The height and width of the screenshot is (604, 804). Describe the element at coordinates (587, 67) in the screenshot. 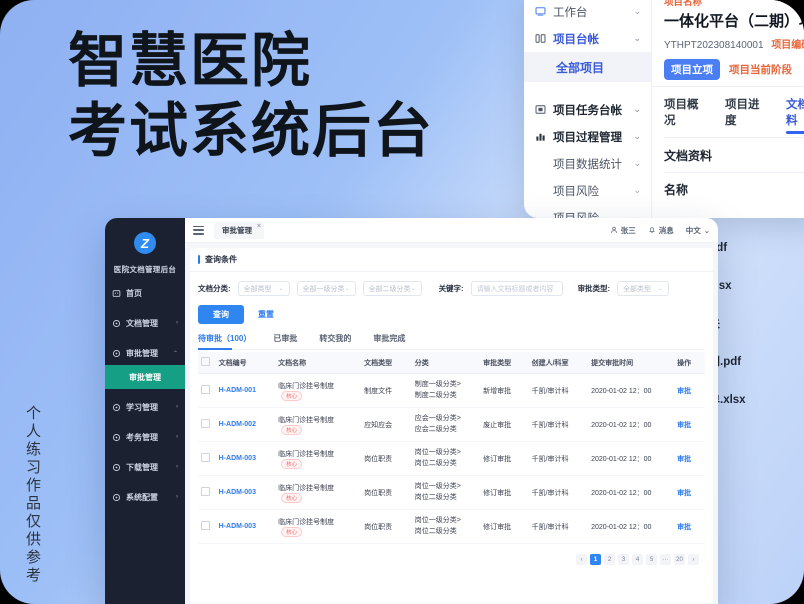

I see `sidebar-item-all-projects: 全部项目` at that location.